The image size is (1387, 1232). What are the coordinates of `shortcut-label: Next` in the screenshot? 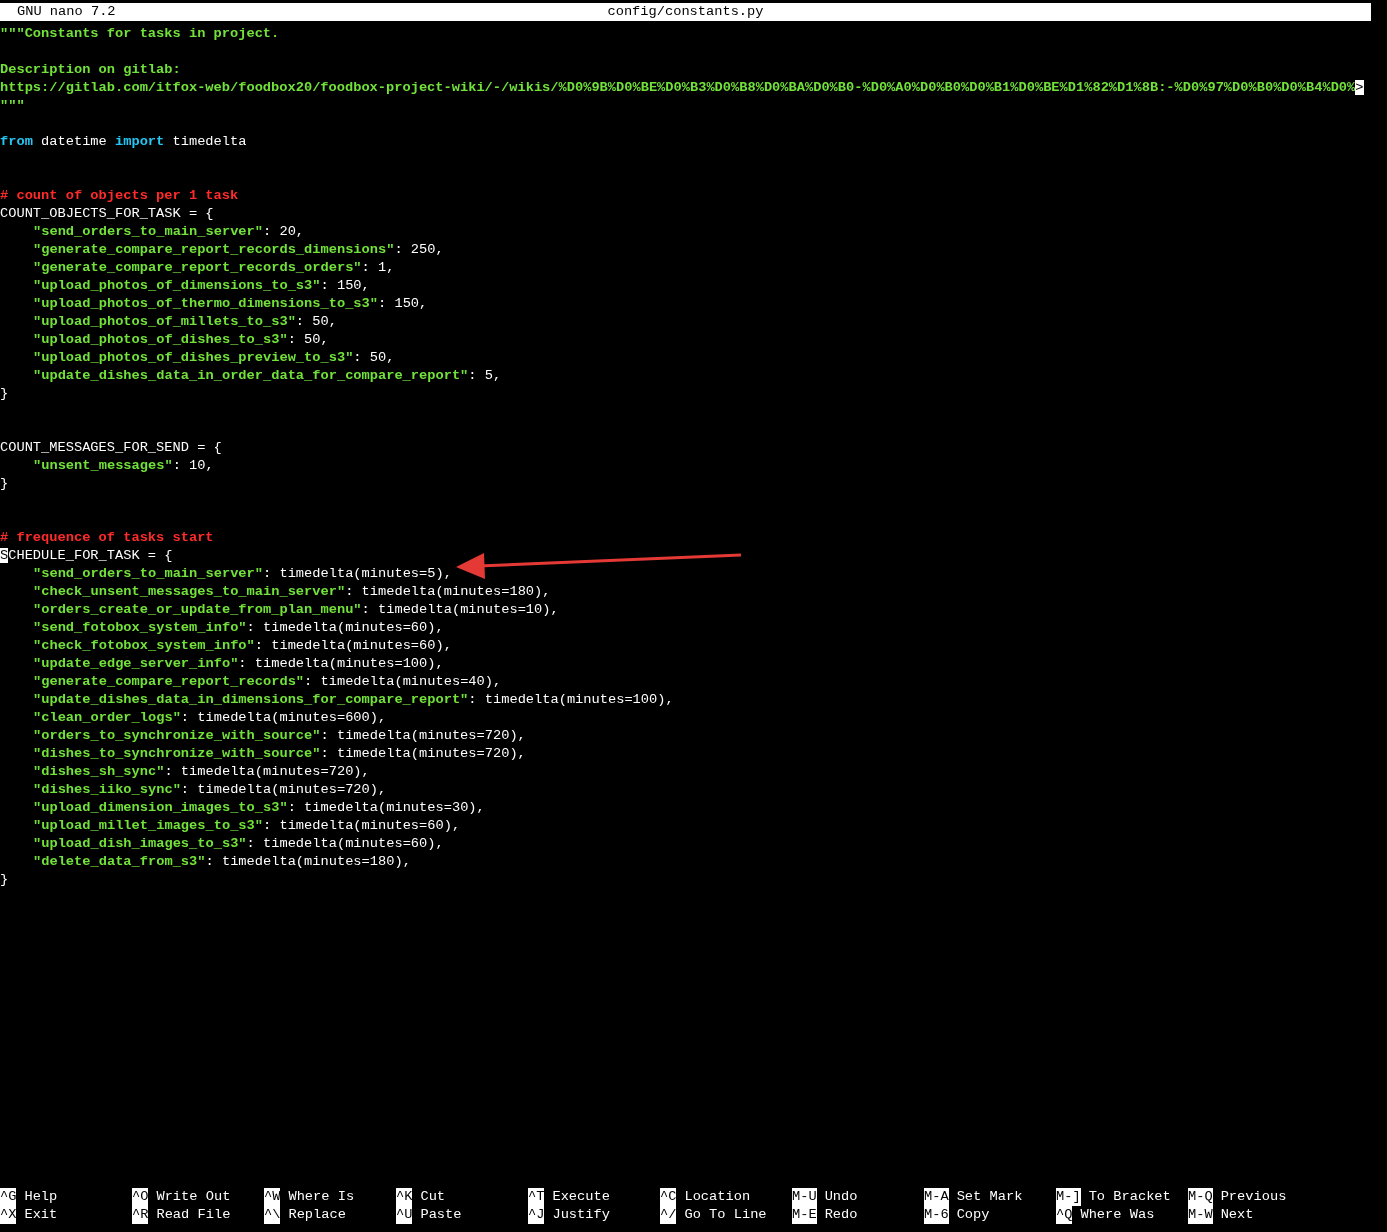 It's located at (1237, 1215).